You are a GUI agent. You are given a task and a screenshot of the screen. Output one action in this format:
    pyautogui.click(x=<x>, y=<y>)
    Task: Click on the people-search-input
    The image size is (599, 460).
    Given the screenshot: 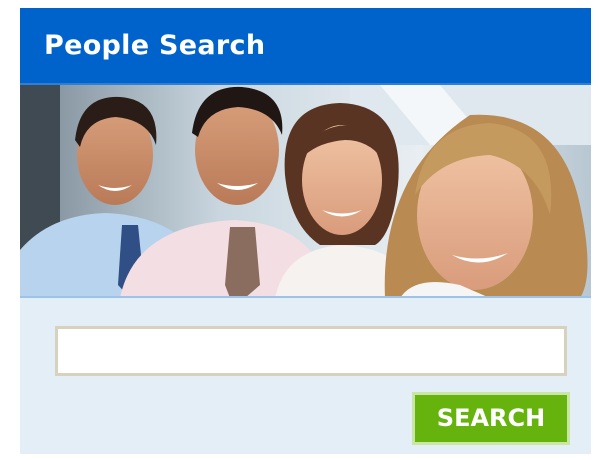 What is the action you would take?
    pyautogui.click(x=311, y=351)
    